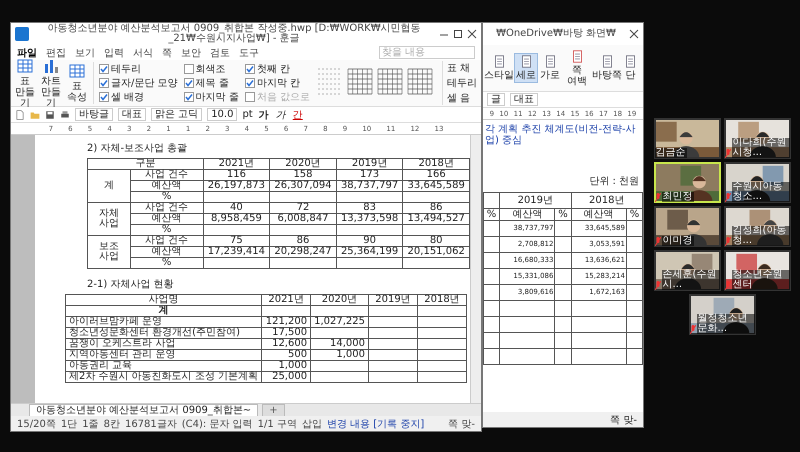 The height and width of the screenshot is (452, 800). I want to click on ribbon-button: 스타일, so click(499, 68).